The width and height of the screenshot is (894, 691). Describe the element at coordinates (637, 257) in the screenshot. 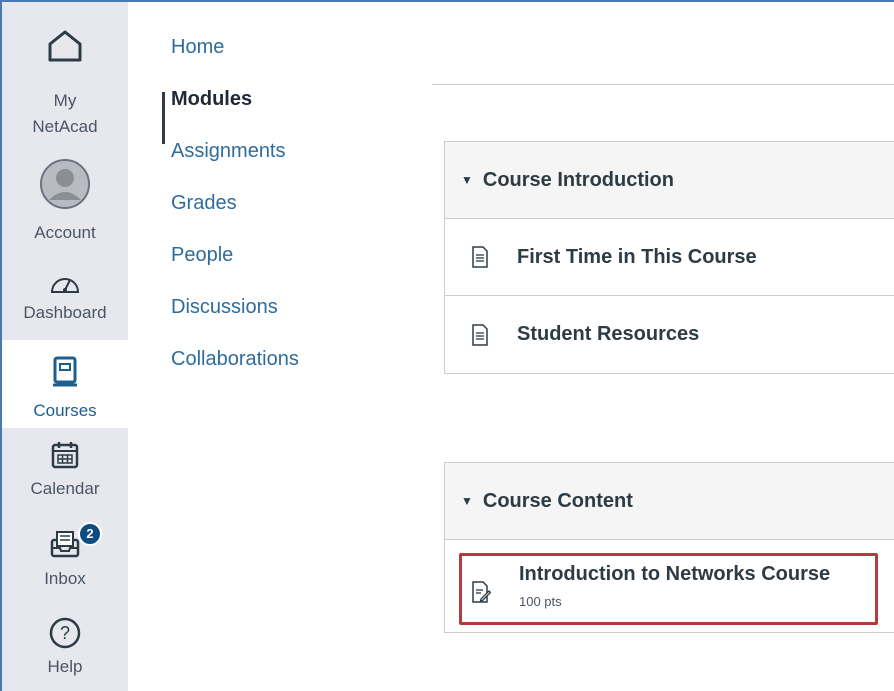

I see `module-item-title: First Time in This Course` at that location.